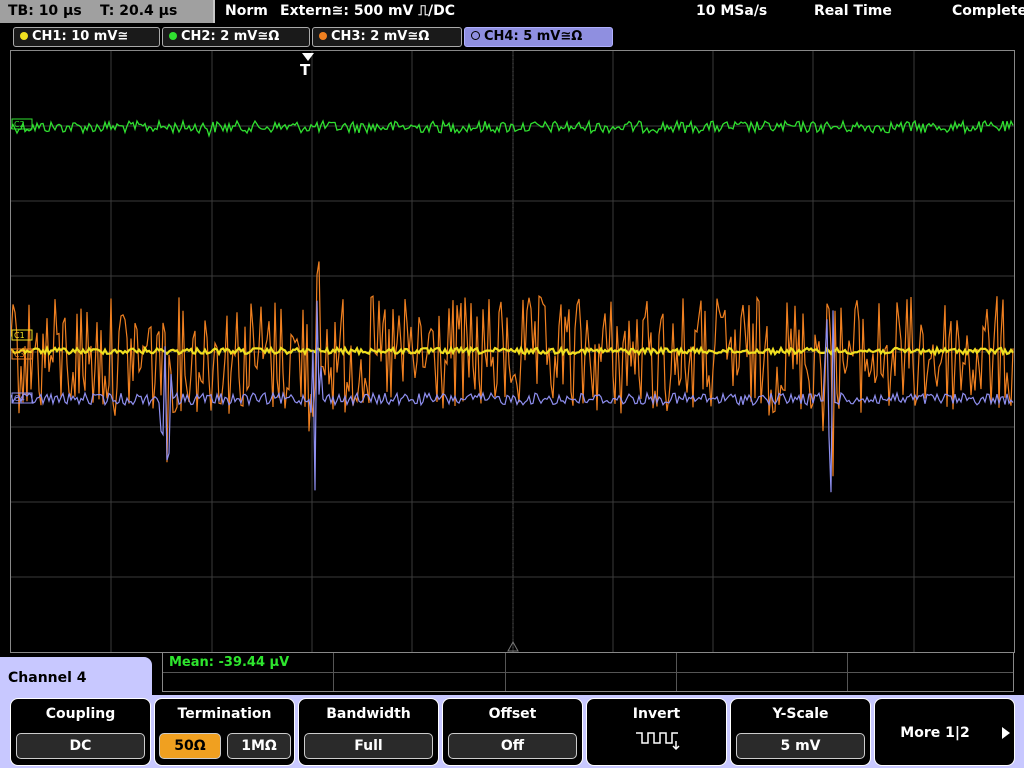  Describe the element at coordinates (76, 677) in the screenshot. I see `menu-title: Channel 4` at that location.